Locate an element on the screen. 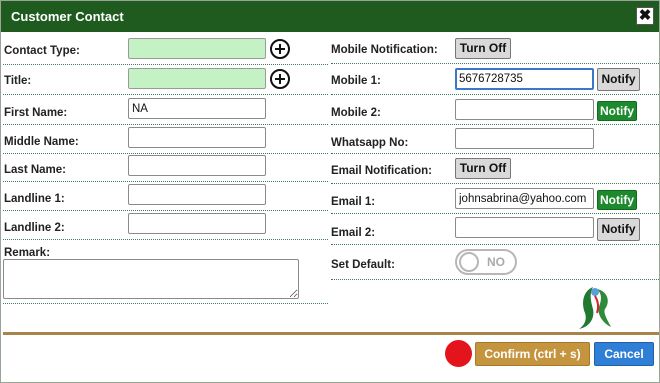 Image resolution: width=660 pixels, height=383 pixels. mobile2-label: Mobile 2: is located at coordinates (356, 113).